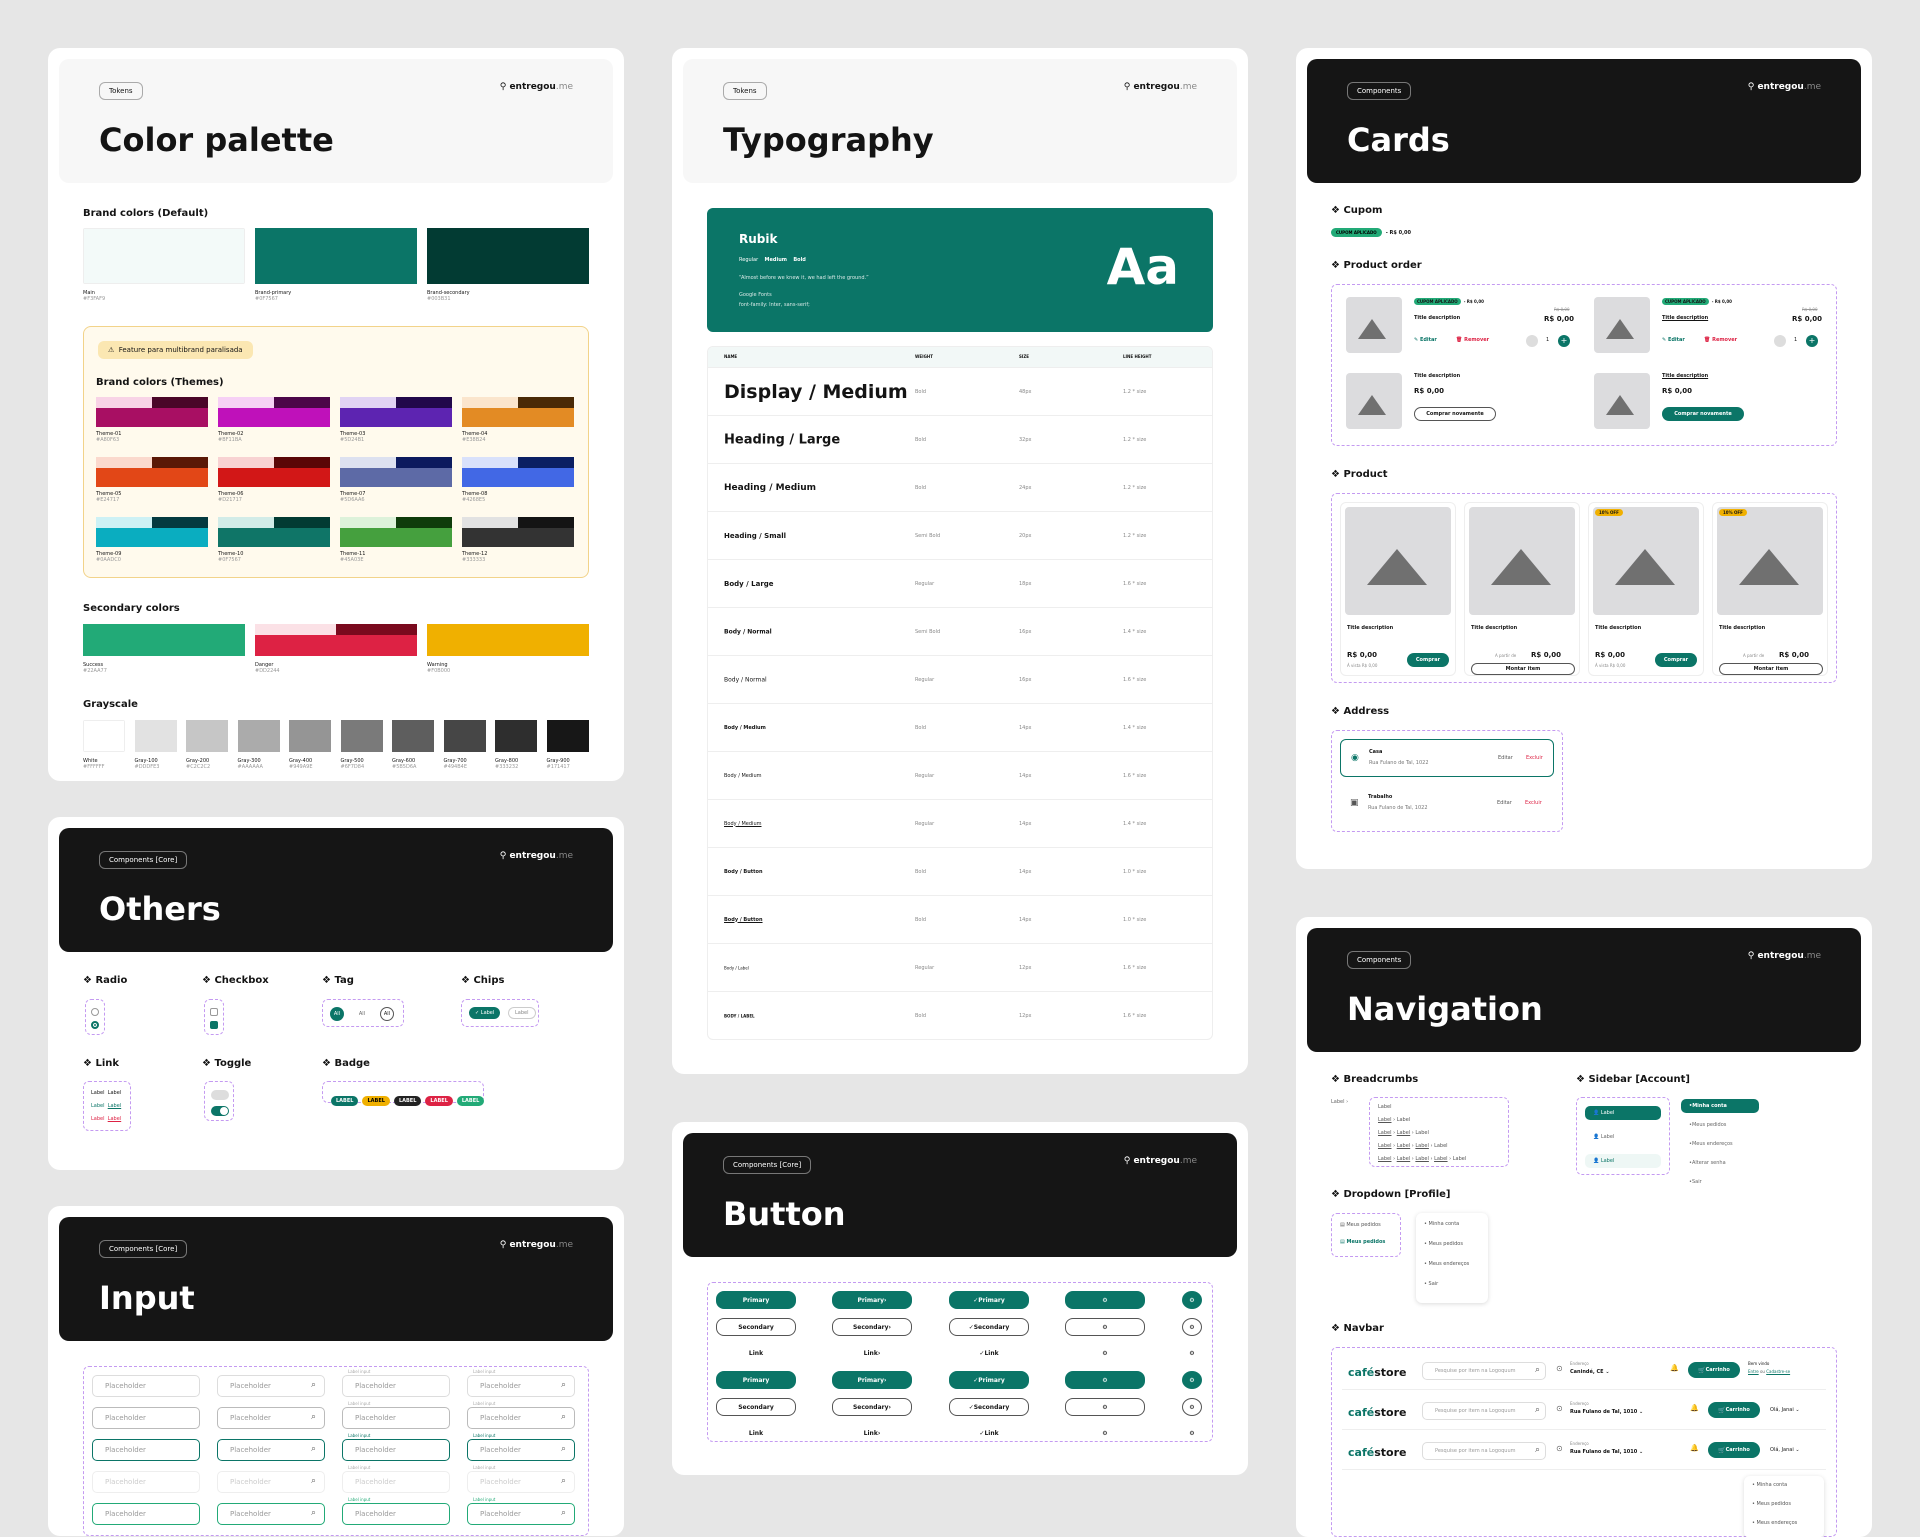 Image resolution: width=1920 pixels, height=1537 pixels. What do you see at coordinates (1425, 340) in the screenshot?
I see `edit-link: ✎ Editar` at bounding box center [1425, 340].